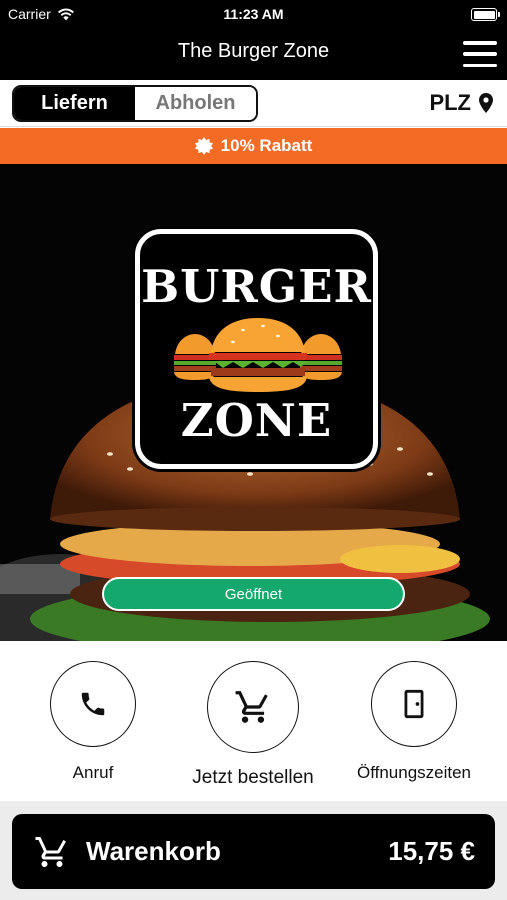 Image resolution: width=507 pixels, height=900 pixels. What do you see at coordinates (450, 102) in the screenshot?
I see `postal-code-label: PLZ` at bounding box center [450, 102].